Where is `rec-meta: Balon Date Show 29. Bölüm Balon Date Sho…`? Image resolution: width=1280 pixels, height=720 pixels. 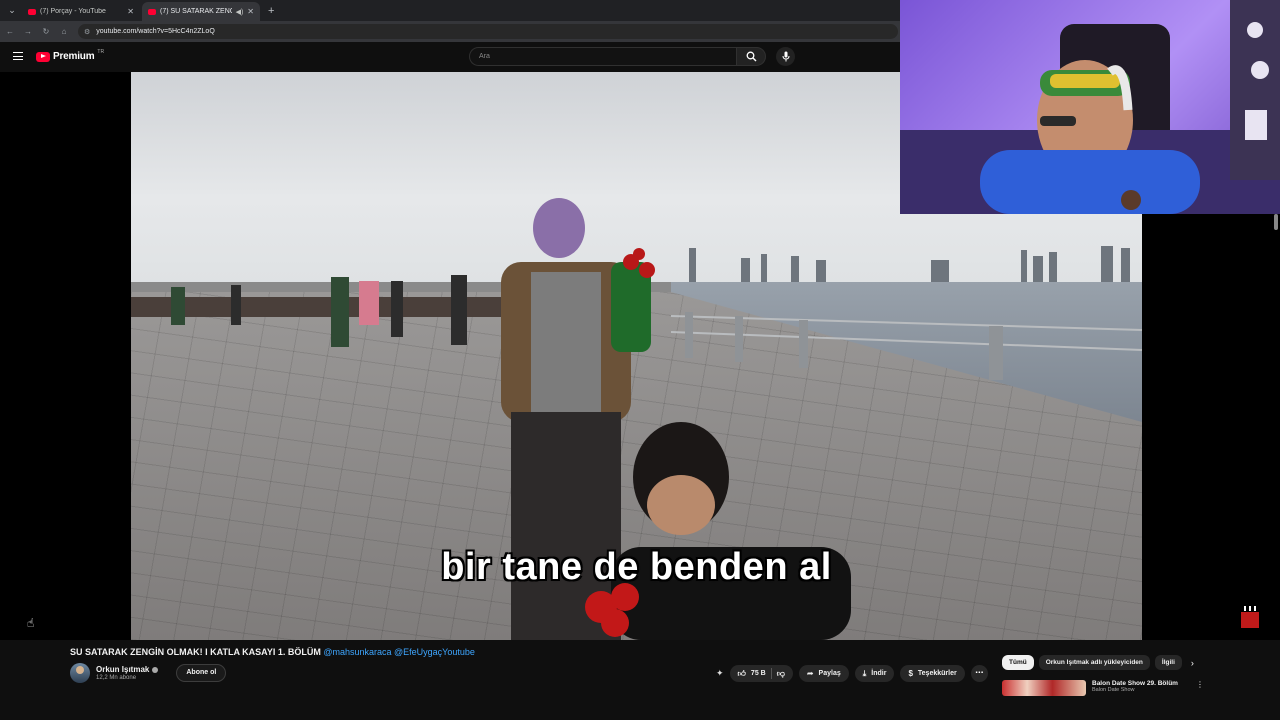
rec-meta: Balon Date Show 29. Bölüm Balon Date Sho… is located at coordinates (1135, 688).